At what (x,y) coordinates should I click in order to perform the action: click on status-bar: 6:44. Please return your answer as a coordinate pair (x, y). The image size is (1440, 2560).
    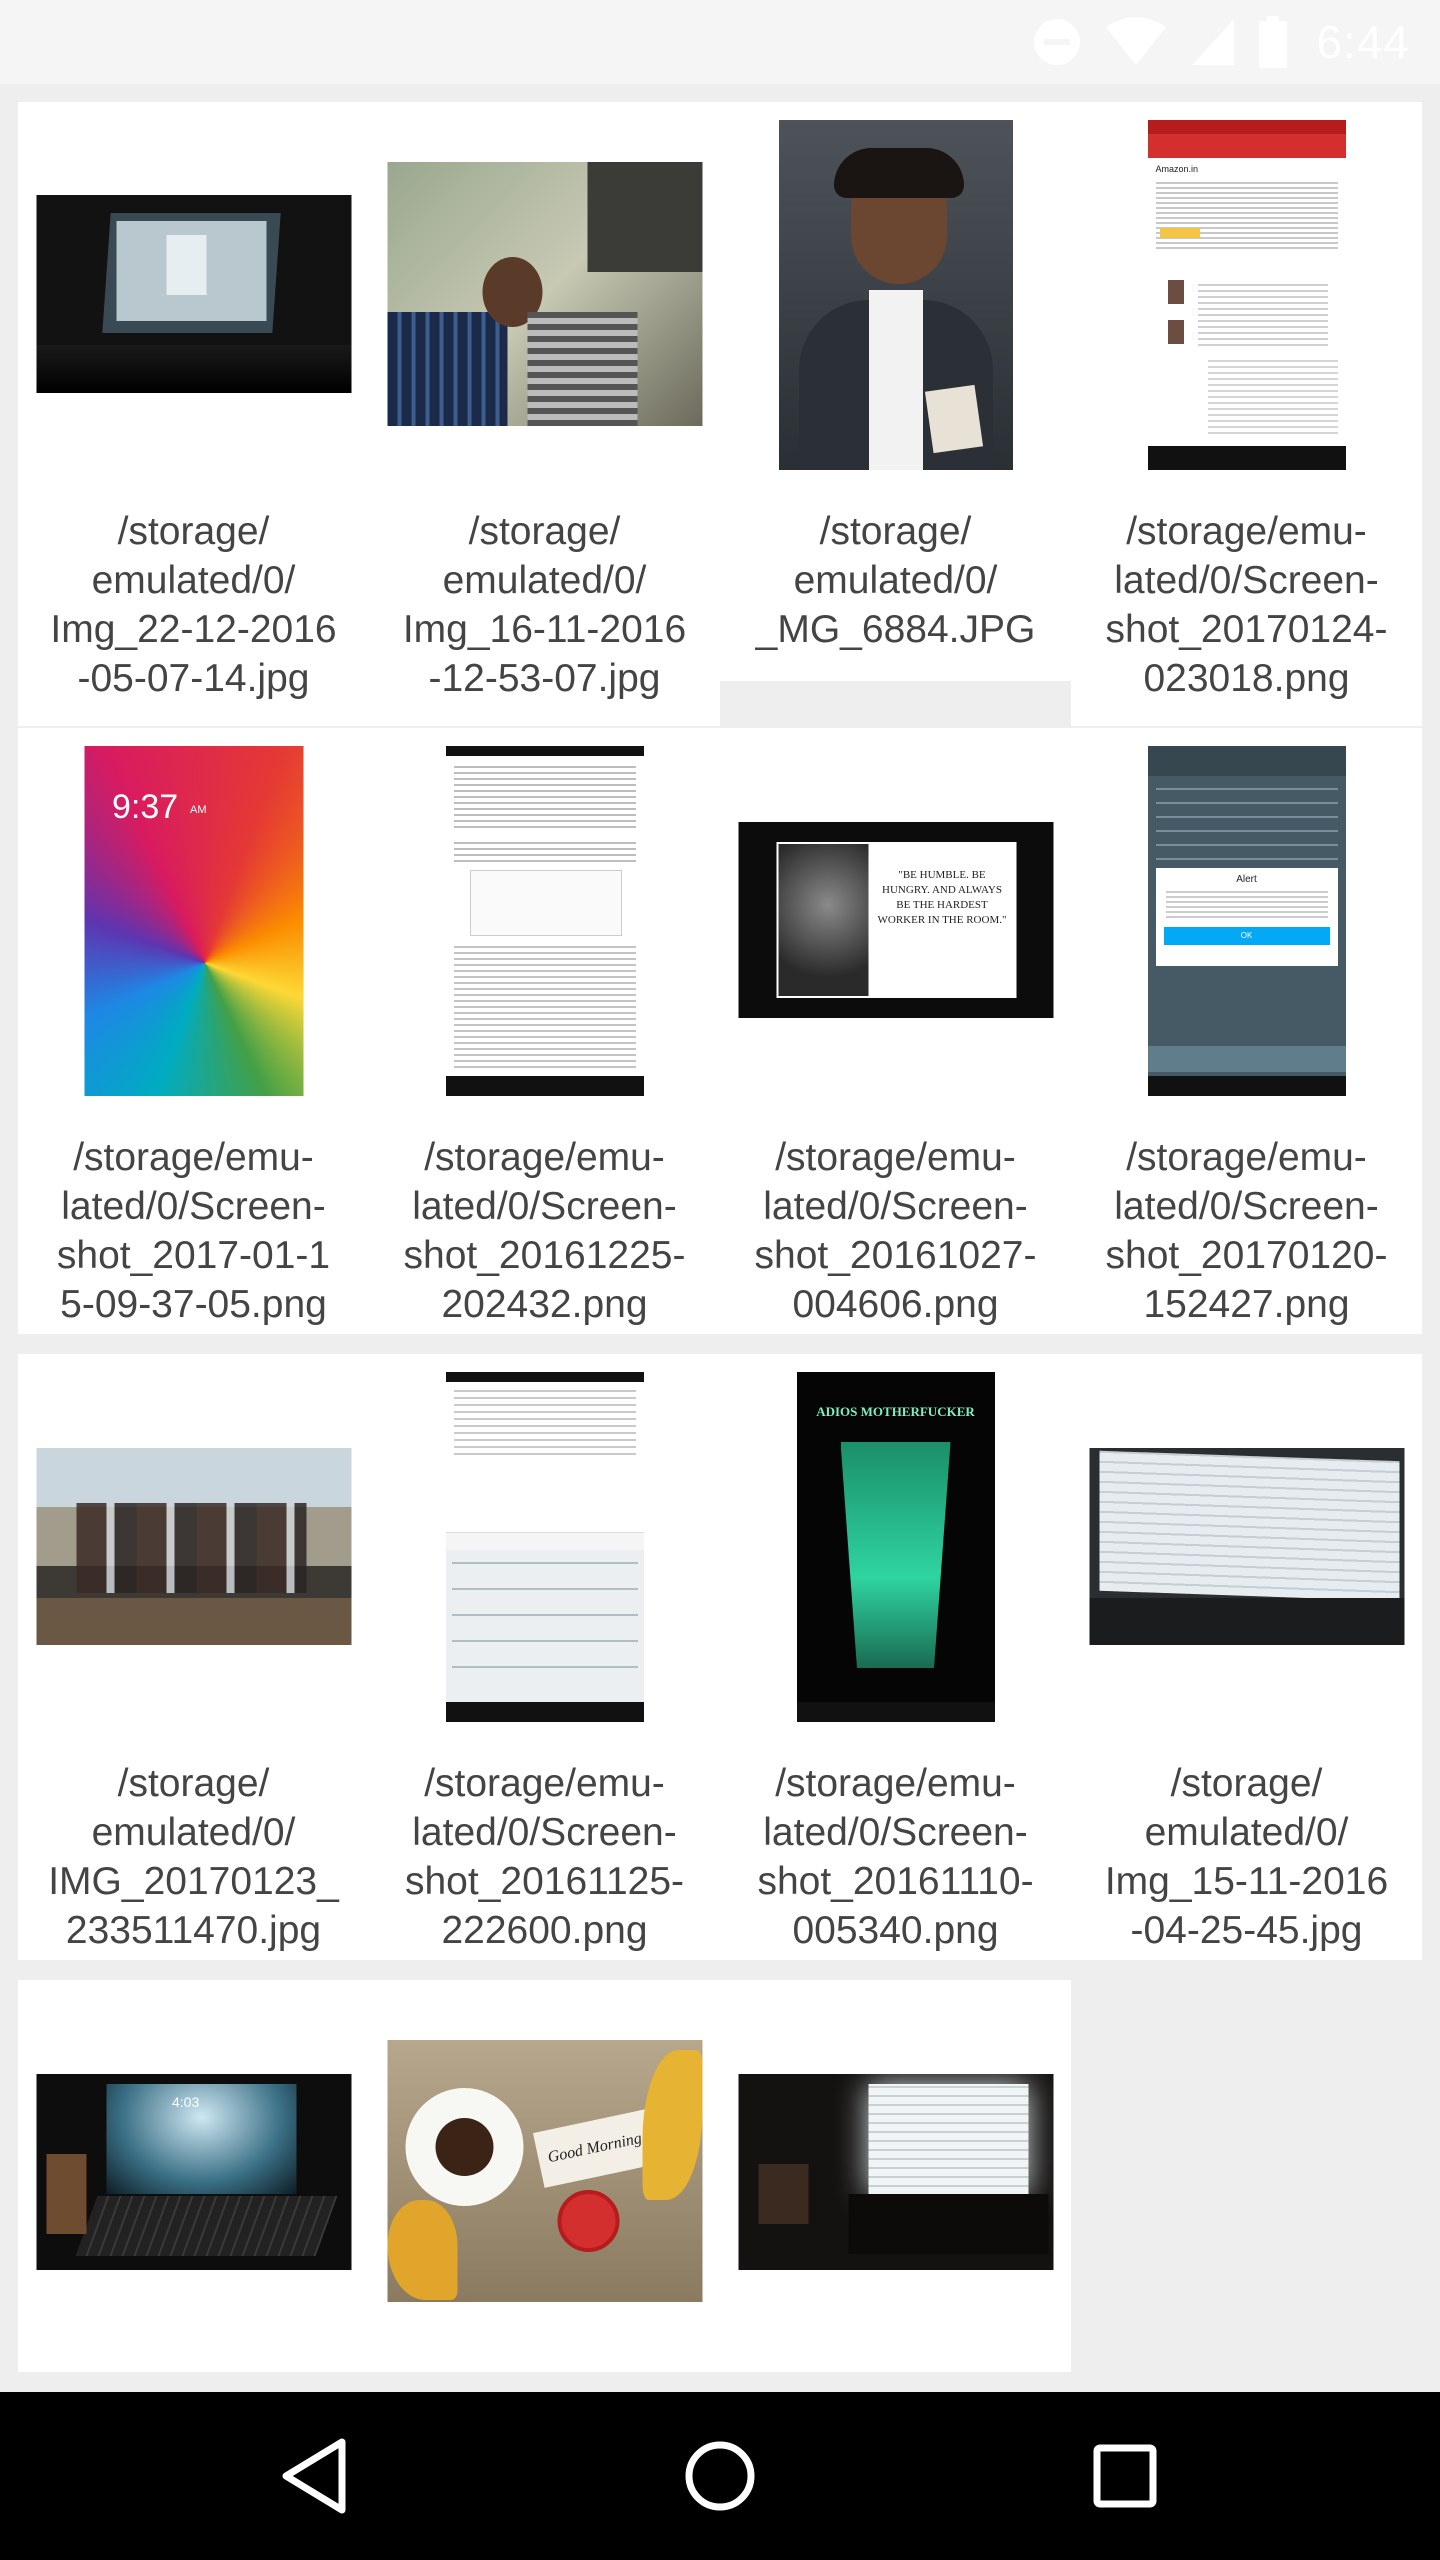
    Looking at the image, I should click on (720, 42).